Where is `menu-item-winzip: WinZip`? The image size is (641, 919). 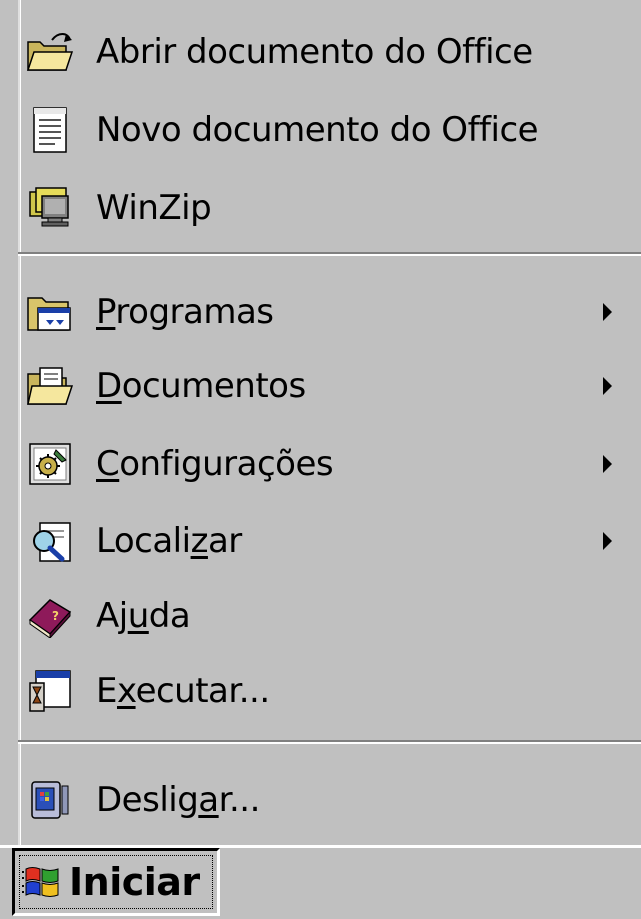
menu-item-winzip: WinZip is located at coordinates (318, 208).